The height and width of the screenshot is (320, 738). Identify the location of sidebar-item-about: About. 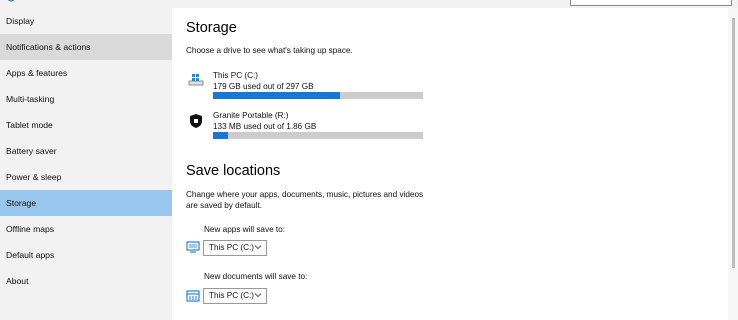
(86, 281).